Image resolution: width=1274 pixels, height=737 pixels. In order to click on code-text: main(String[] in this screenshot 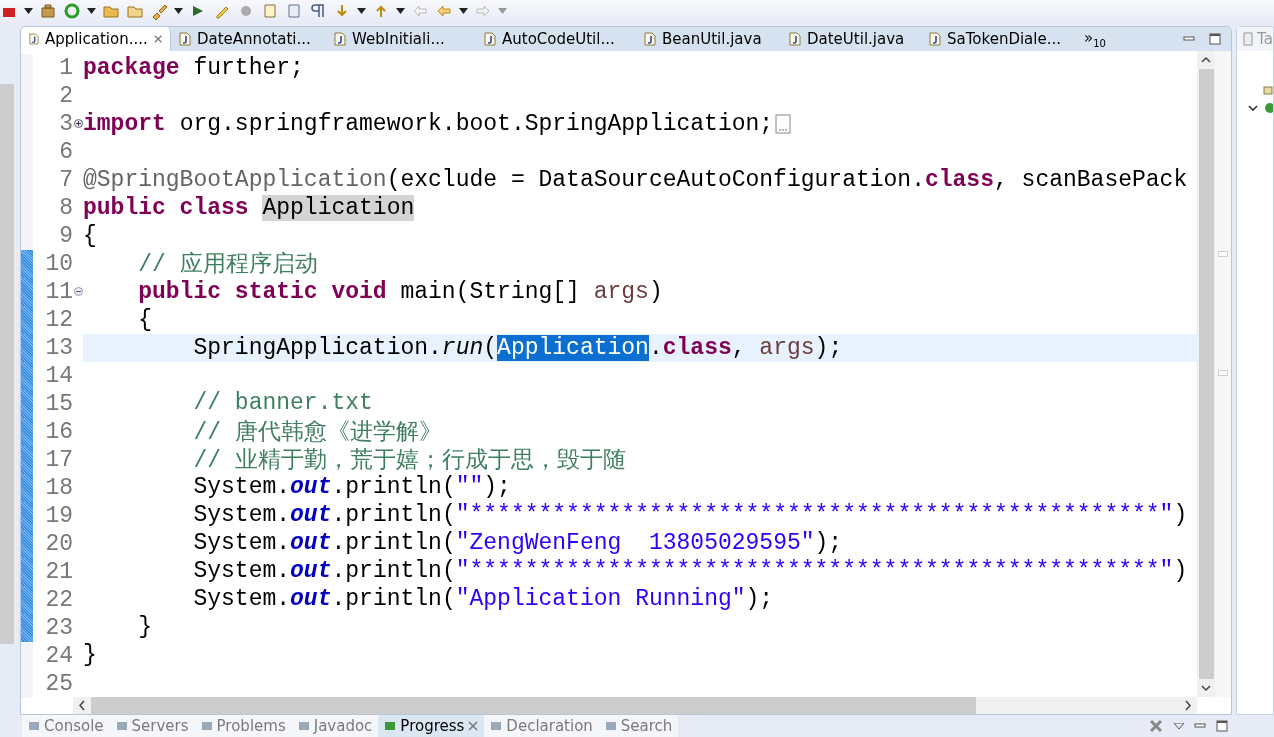, I will do `click(490, 291)`.